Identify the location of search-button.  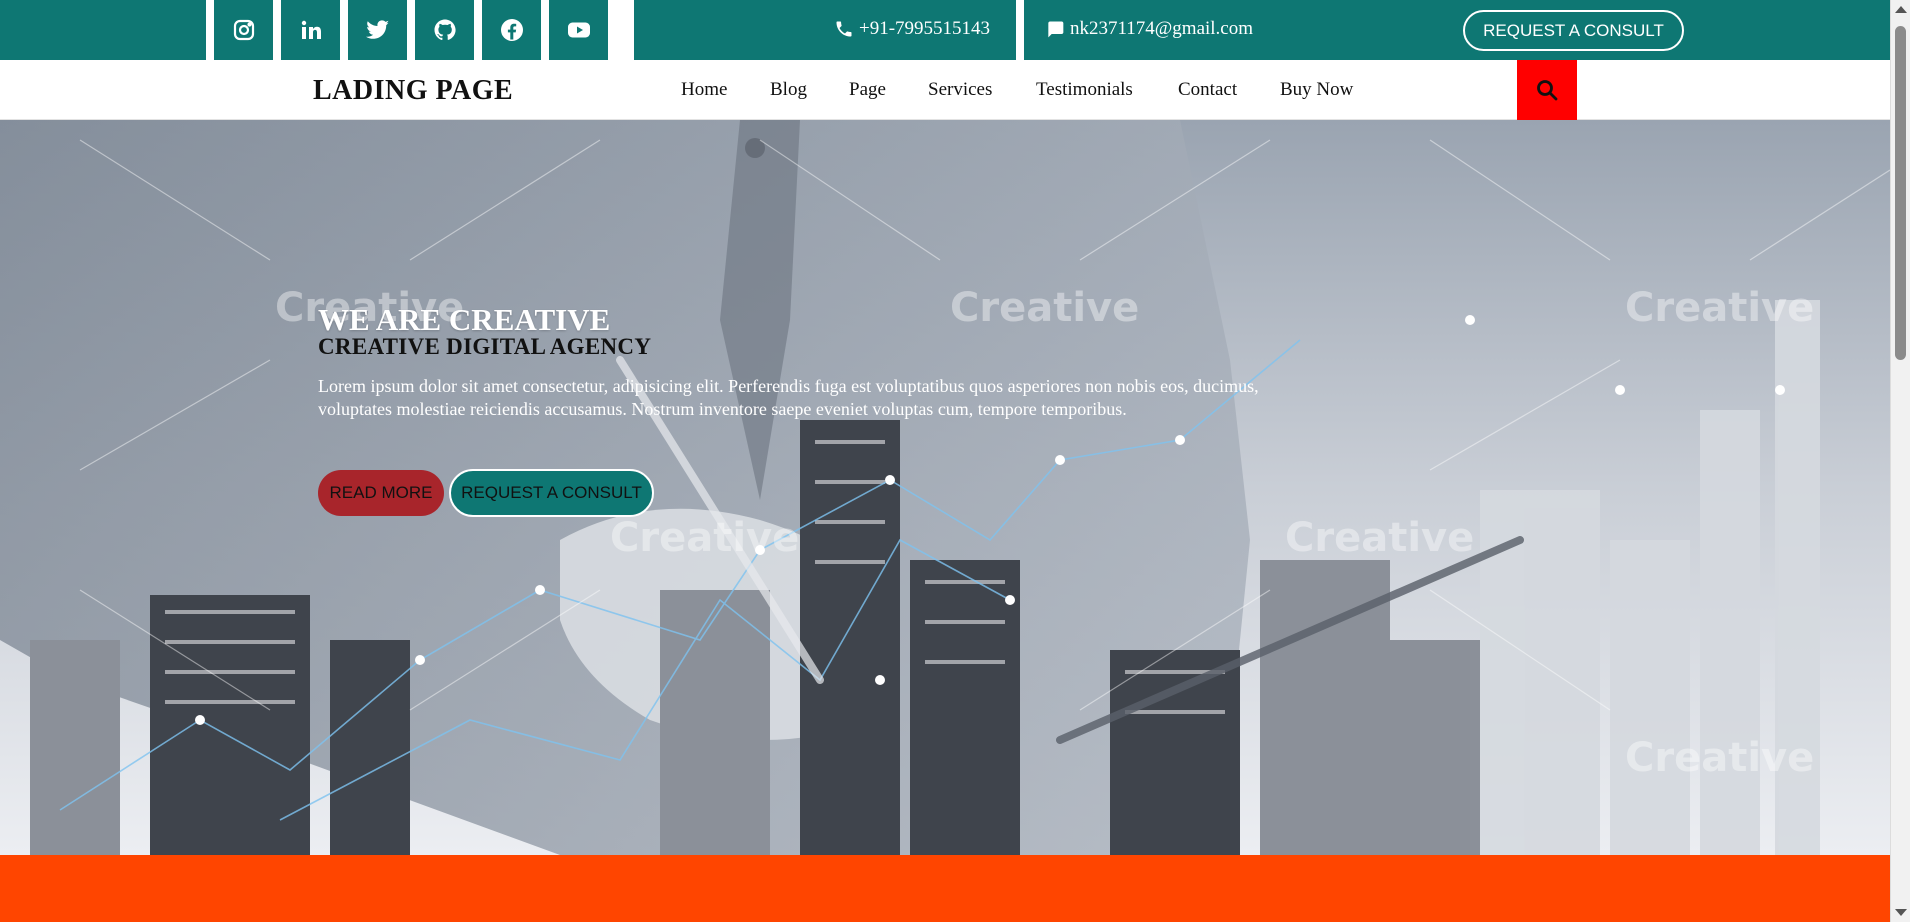
(1547, 90).